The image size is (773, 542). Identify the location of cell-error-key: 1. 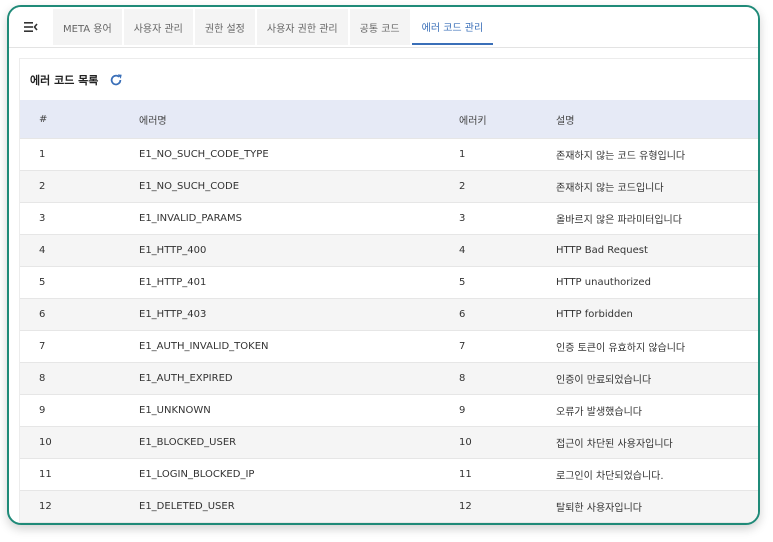
(507, 154).